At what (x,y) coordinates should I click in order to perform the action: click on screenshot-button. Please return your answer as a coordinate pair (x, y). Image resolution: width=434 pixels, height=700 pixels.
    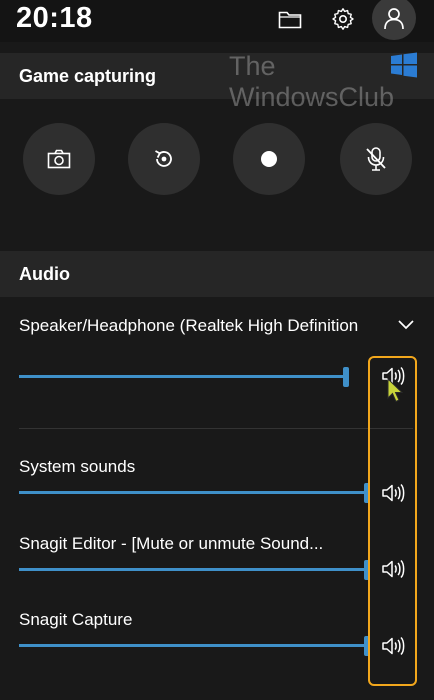
    Looking at the image, I should click on (59, 159).